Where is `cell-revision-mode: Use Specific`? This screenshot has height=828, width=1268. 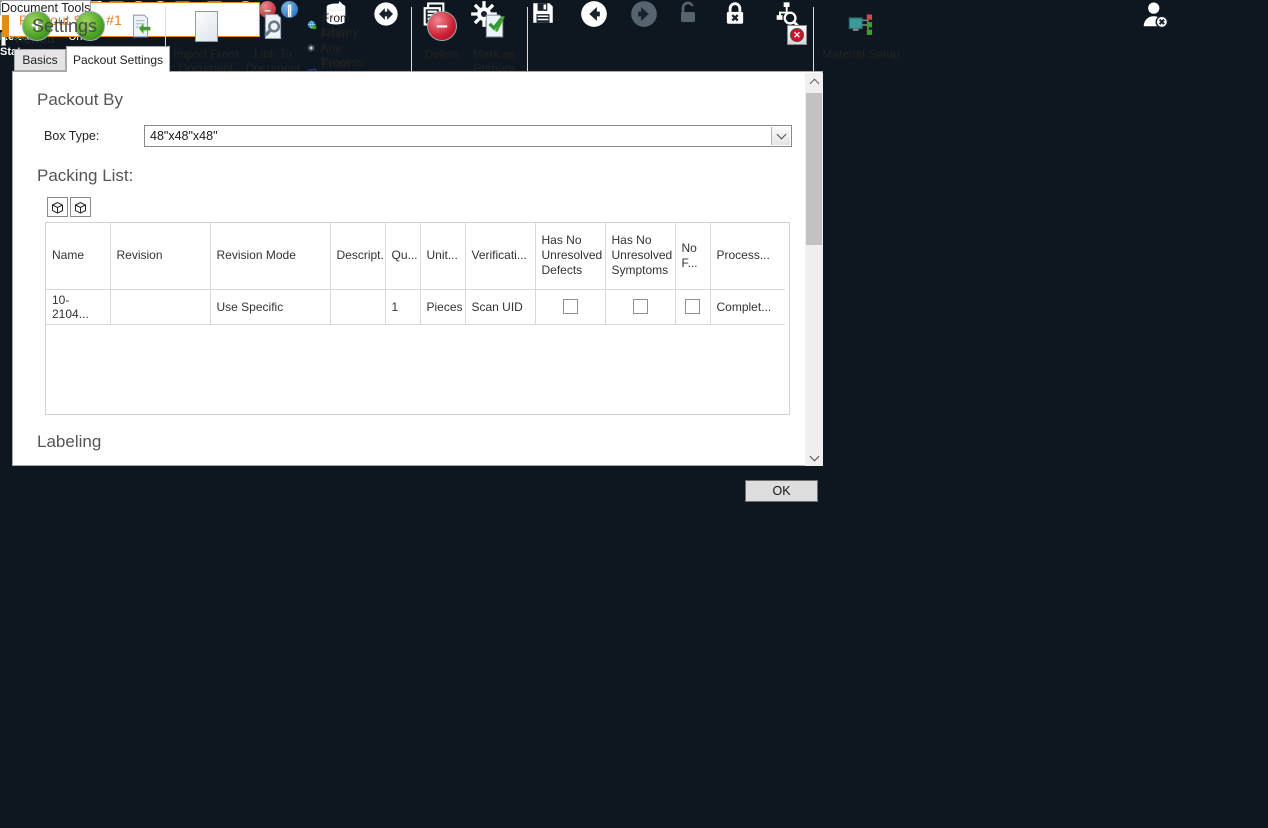
cell-revision-mode: Use Specific is located at coordinates (270, 306).